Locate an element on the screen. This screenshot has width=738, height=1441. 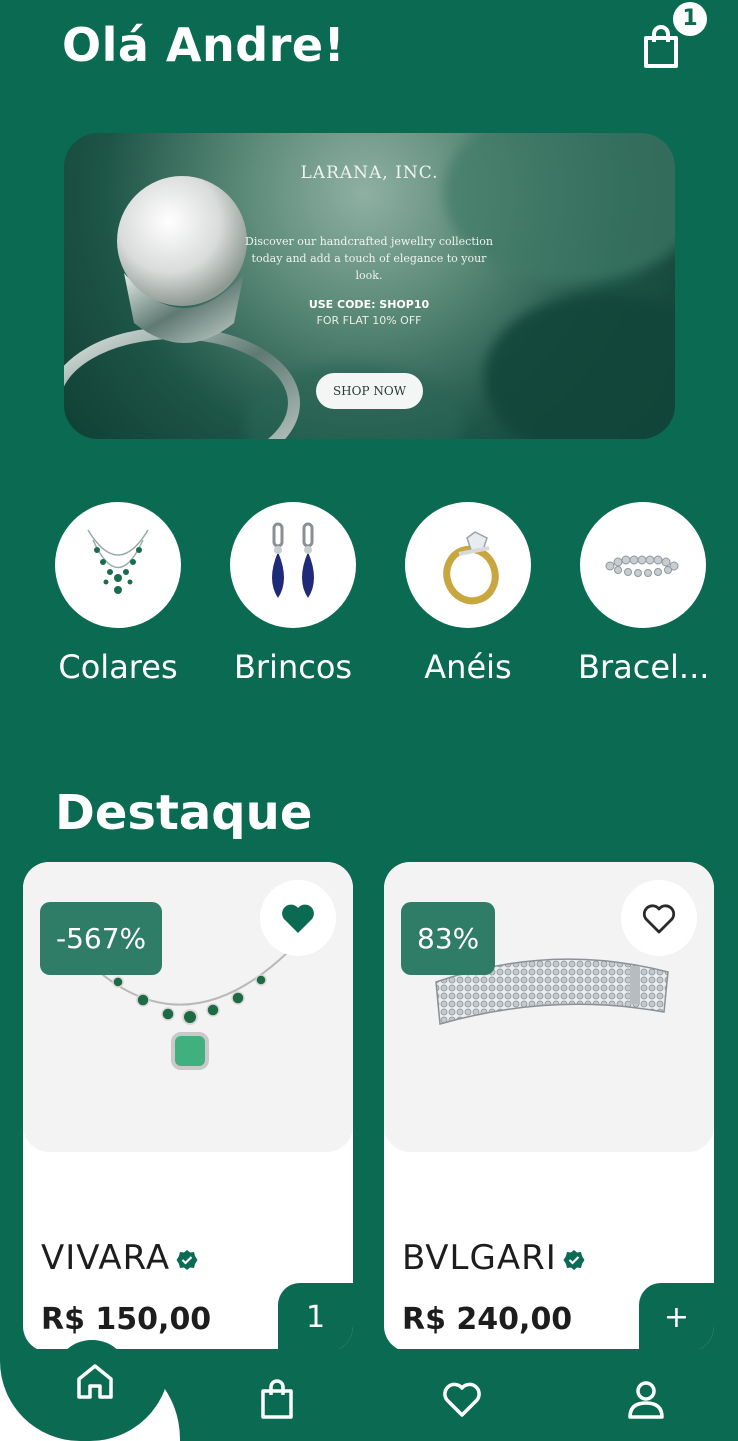
product-price: R$ 150,00 is located at coordinates (126, 1319).